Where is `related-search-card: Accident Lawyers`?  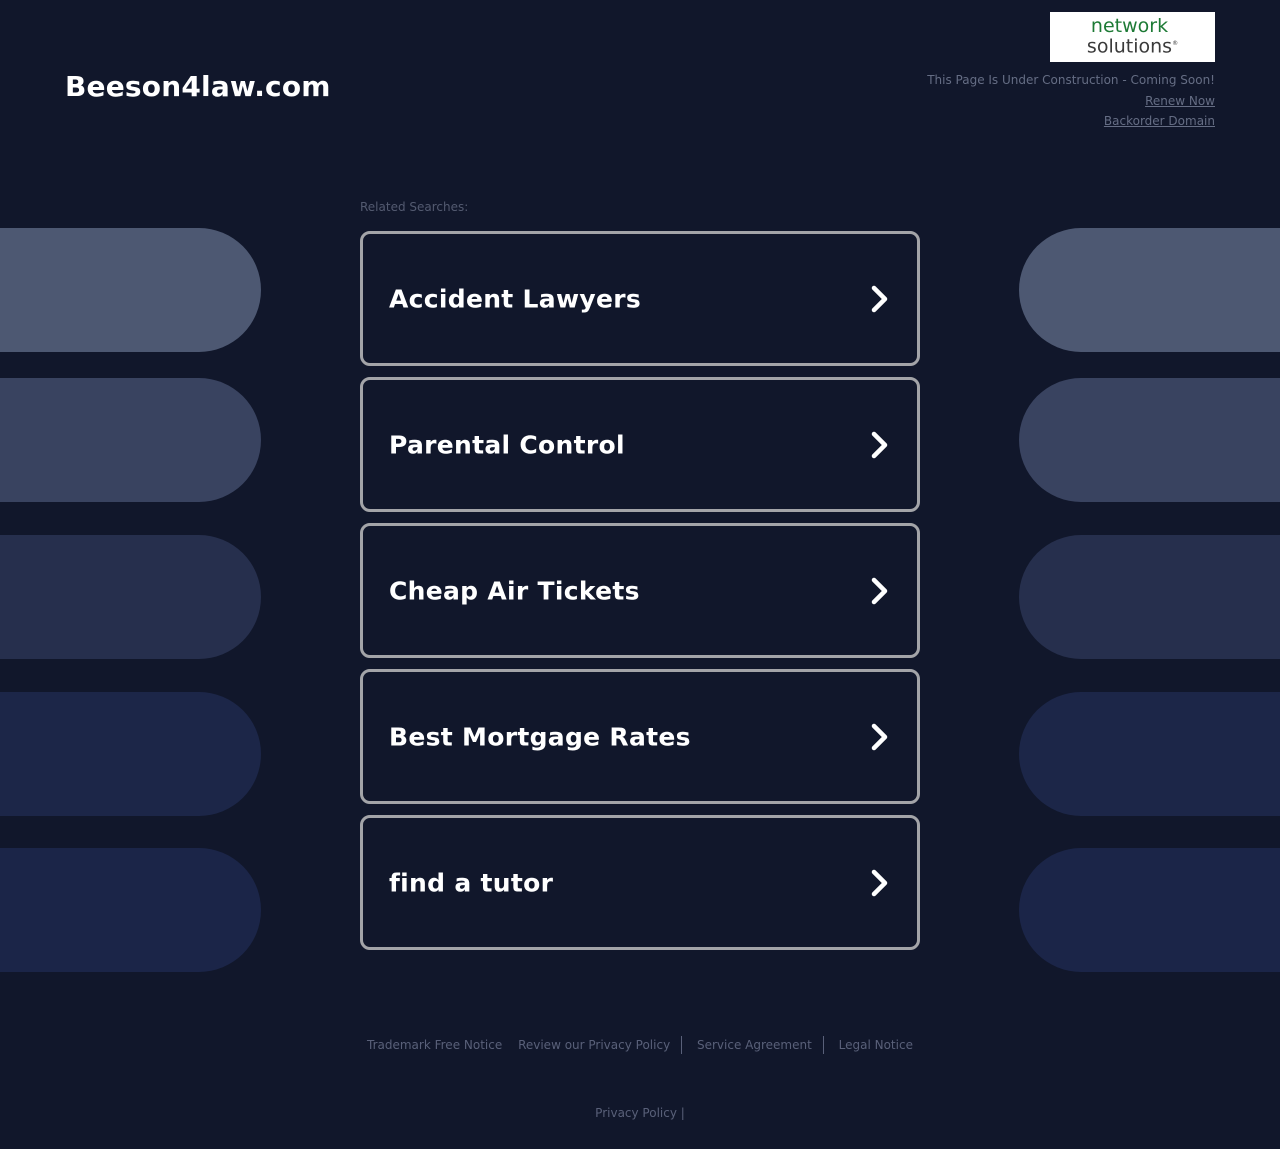 related-search-card: Accident Lawyers is located at coordinates (640, 298).